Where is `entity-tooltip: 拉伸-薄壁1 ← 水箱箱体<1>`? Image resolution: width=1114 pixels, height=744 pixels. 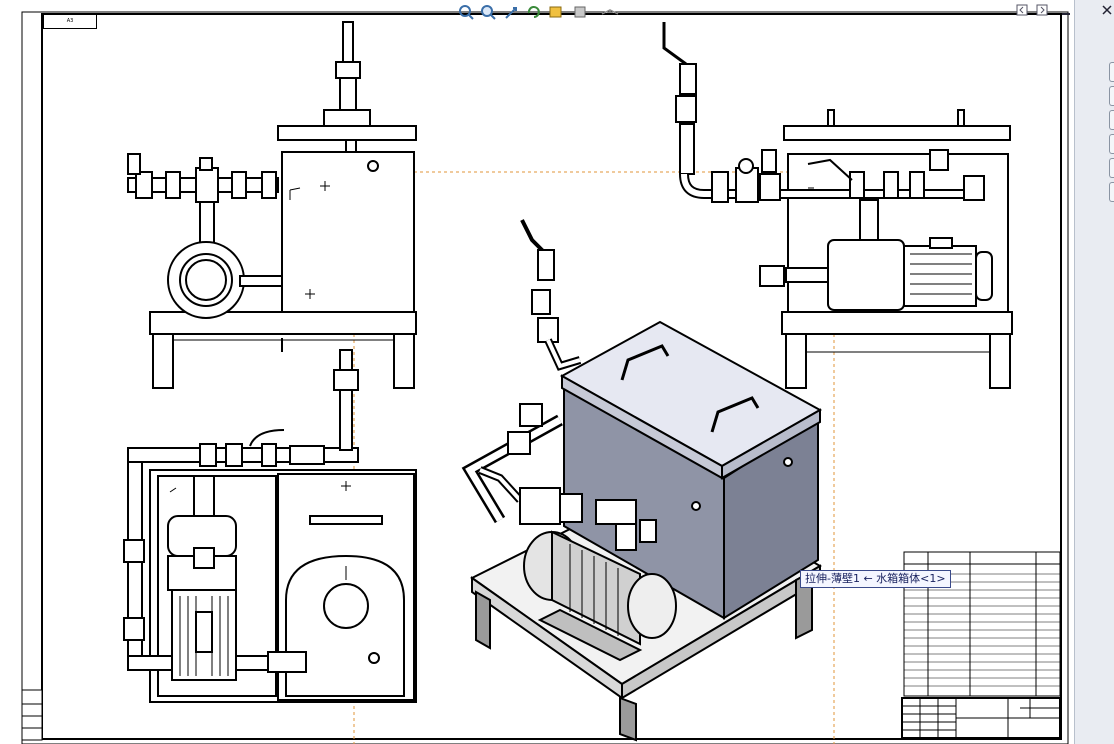 entity-tooltip: 拉伸-薄壁1 ← 水箱箱体<1> is located at coordinates (875, 579).